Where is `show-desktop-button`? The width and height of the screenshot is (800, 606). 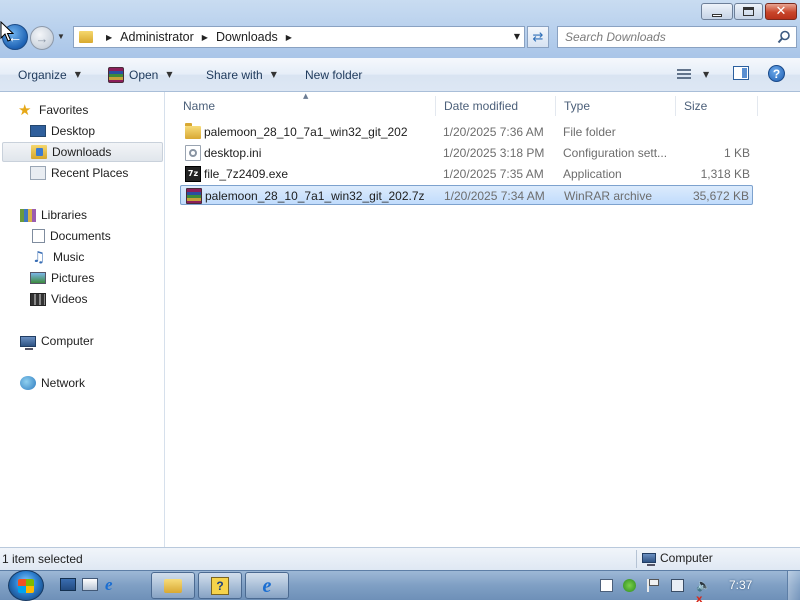
show-desktop-button is located at coordinates (793, 585).